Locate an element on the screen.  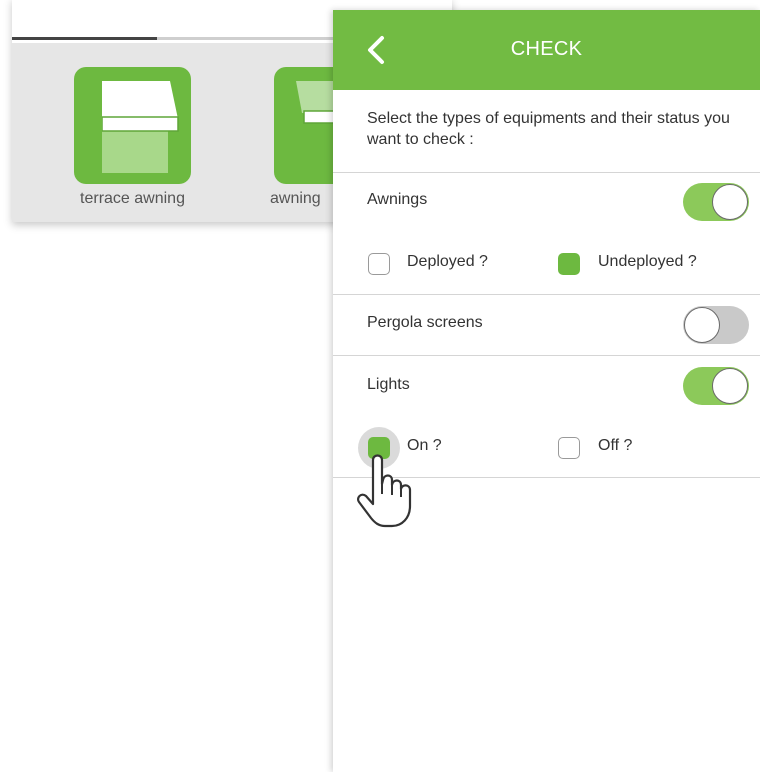
tile-terrace-awning: terrace awning is located at coordinates (132, 137).